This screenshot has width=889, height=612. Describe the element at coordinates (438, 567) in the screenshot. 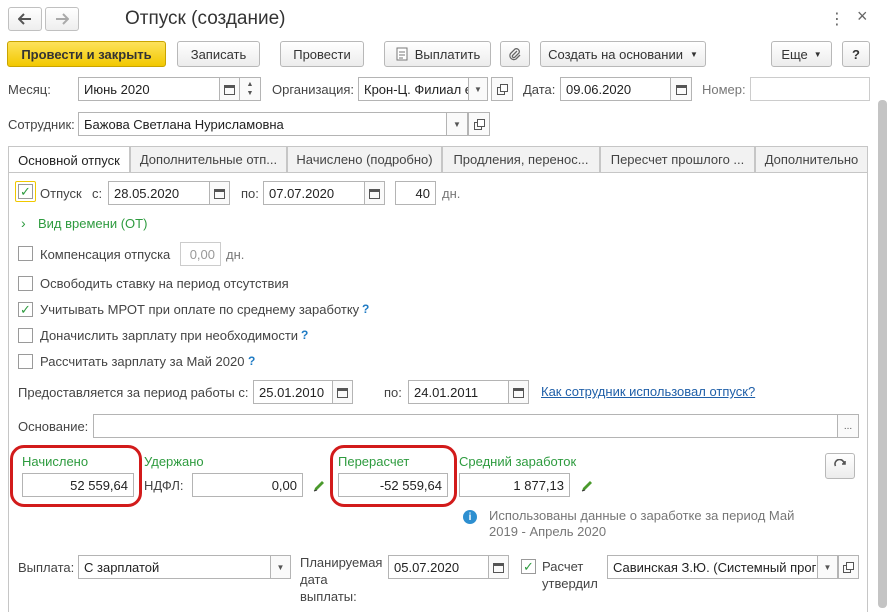

I see `planned-date-field: 05.07.2020` at that location.